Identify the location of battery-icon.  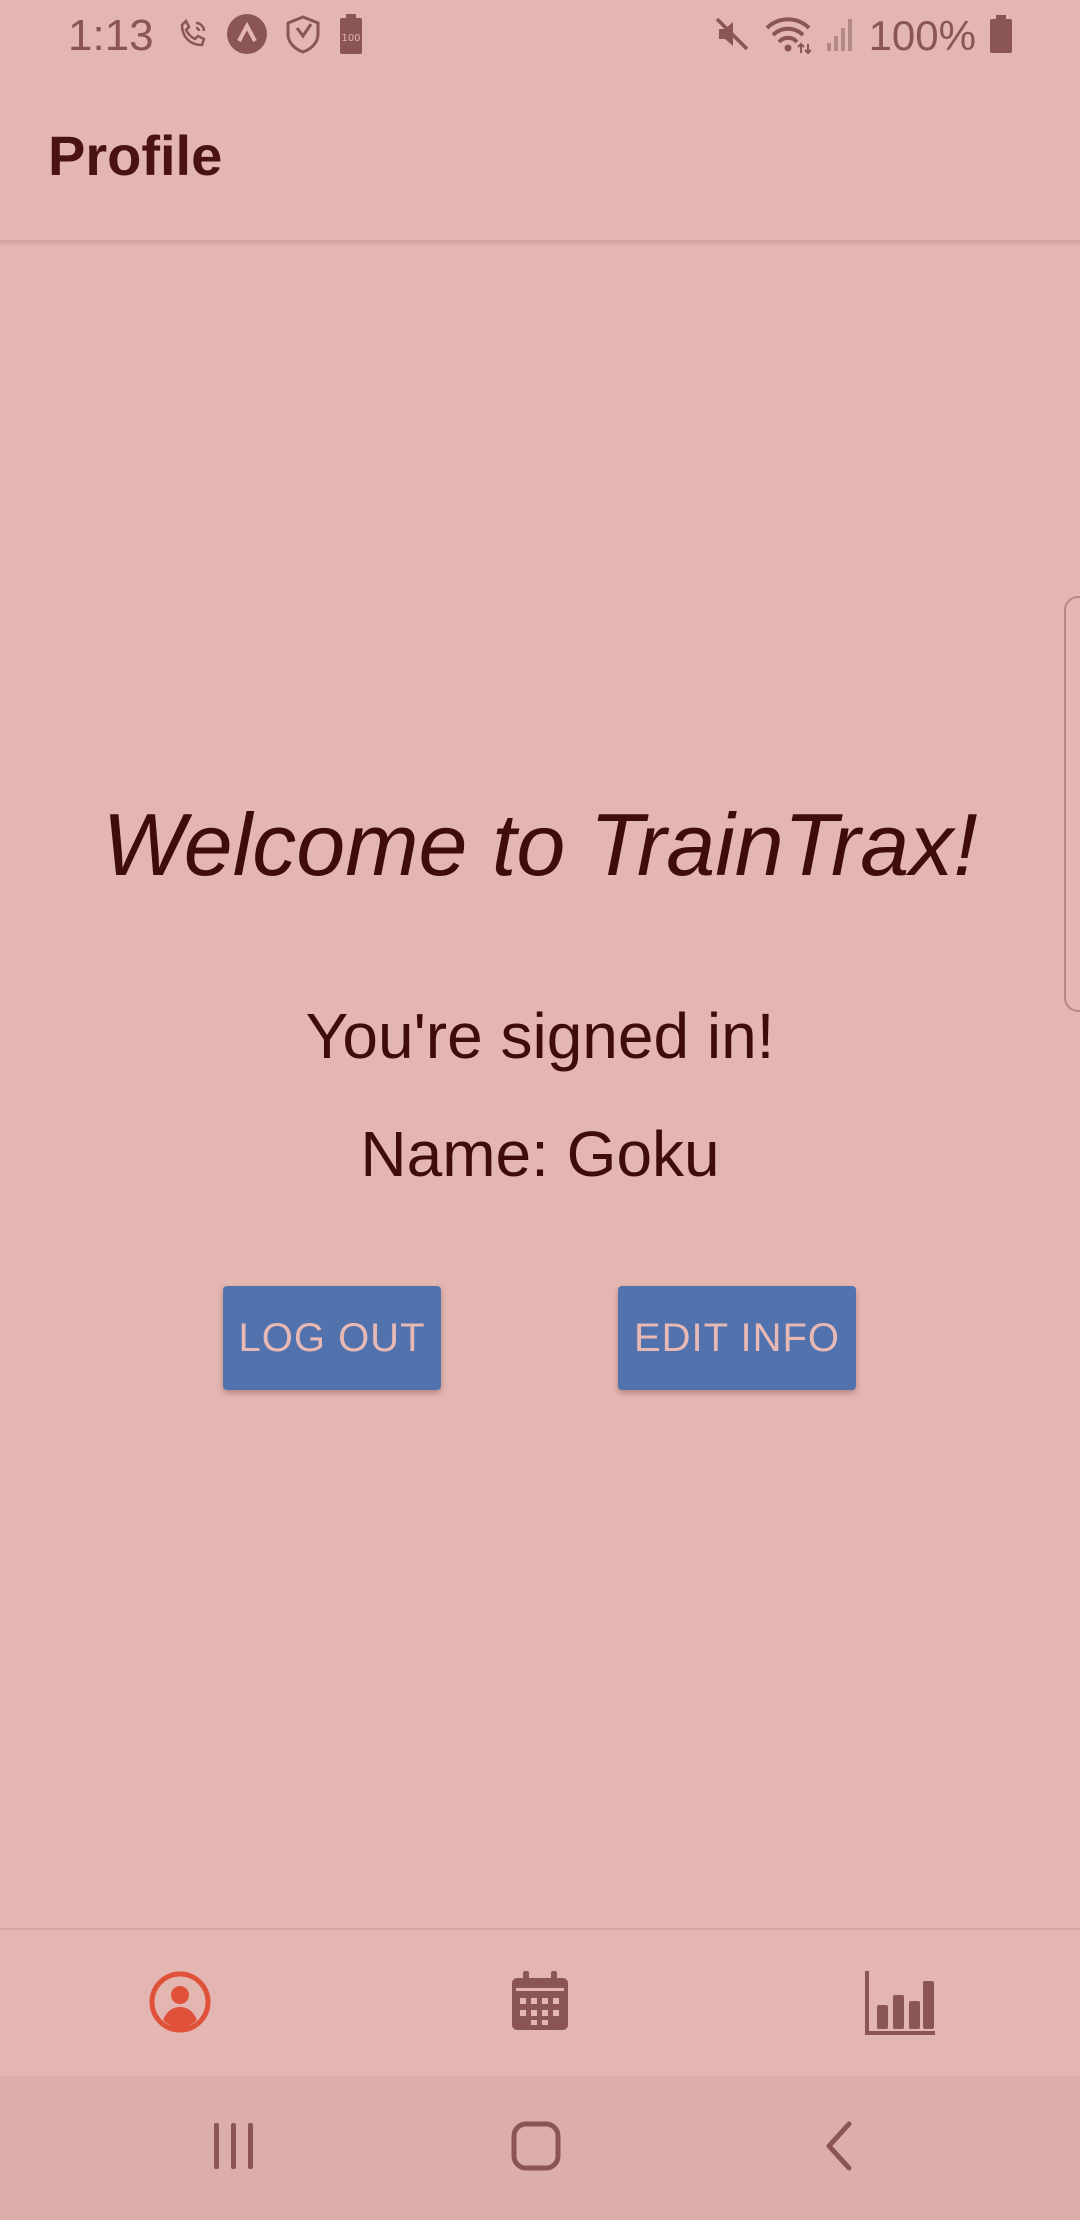
(1001, 36).